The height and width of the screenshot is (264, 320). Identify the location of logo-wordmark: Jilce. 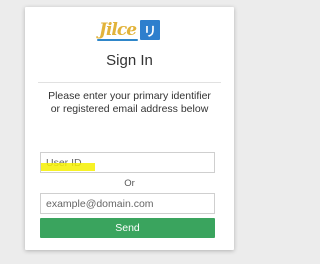
(117, 30).